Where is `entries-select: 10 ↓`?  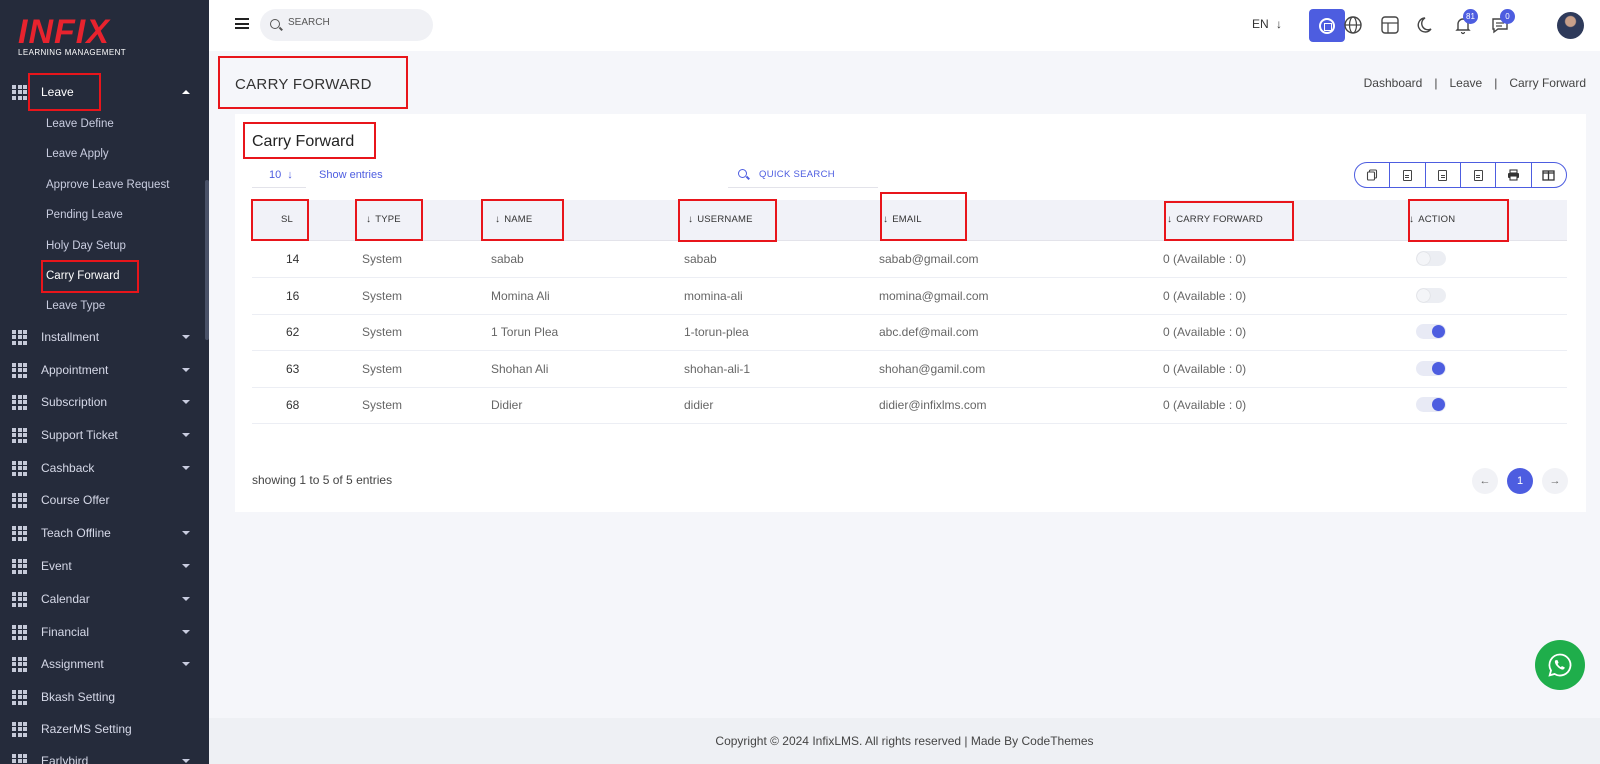
entries-select: 10 ↓ is located at coordinates (279, 175).